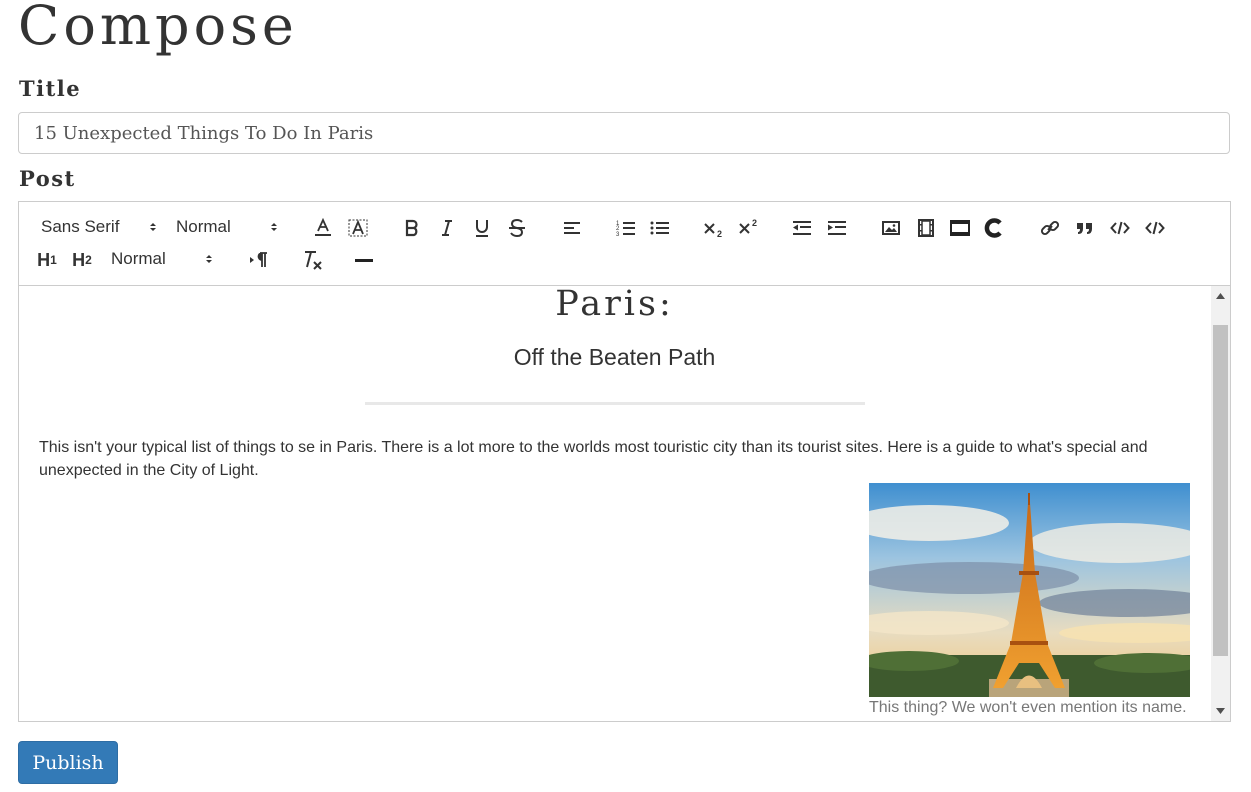 Image resolution: width=1251 pixels, height=792 pixels. What do you see at coordinates (572, 228) in the screenshot?
I see `align-left-icon` at bounding box center [572, 228].